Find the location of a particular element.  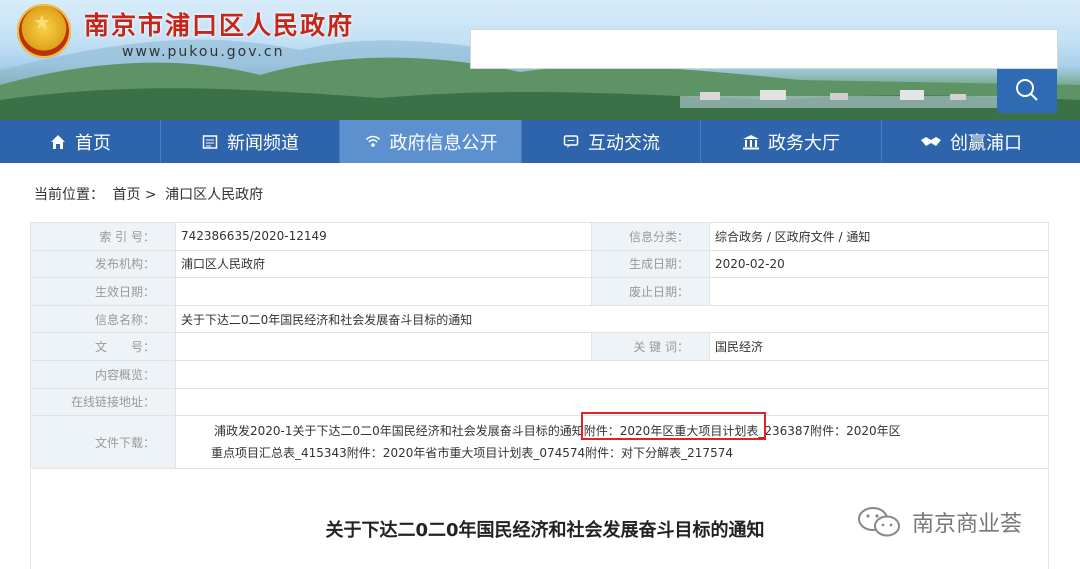

news-icon is located at coordinates (210, 142).